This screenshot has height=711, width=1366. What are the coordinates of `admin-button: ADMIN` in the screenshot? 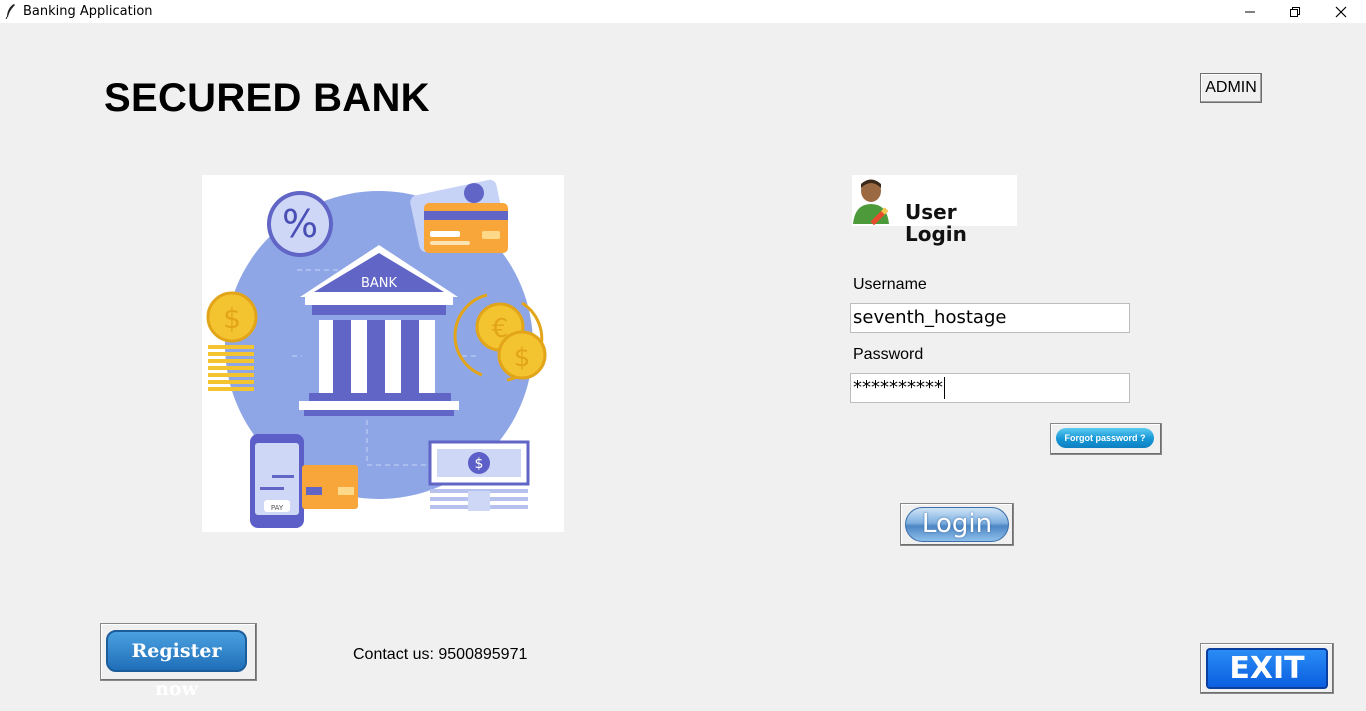 It's located at (1231, 88).